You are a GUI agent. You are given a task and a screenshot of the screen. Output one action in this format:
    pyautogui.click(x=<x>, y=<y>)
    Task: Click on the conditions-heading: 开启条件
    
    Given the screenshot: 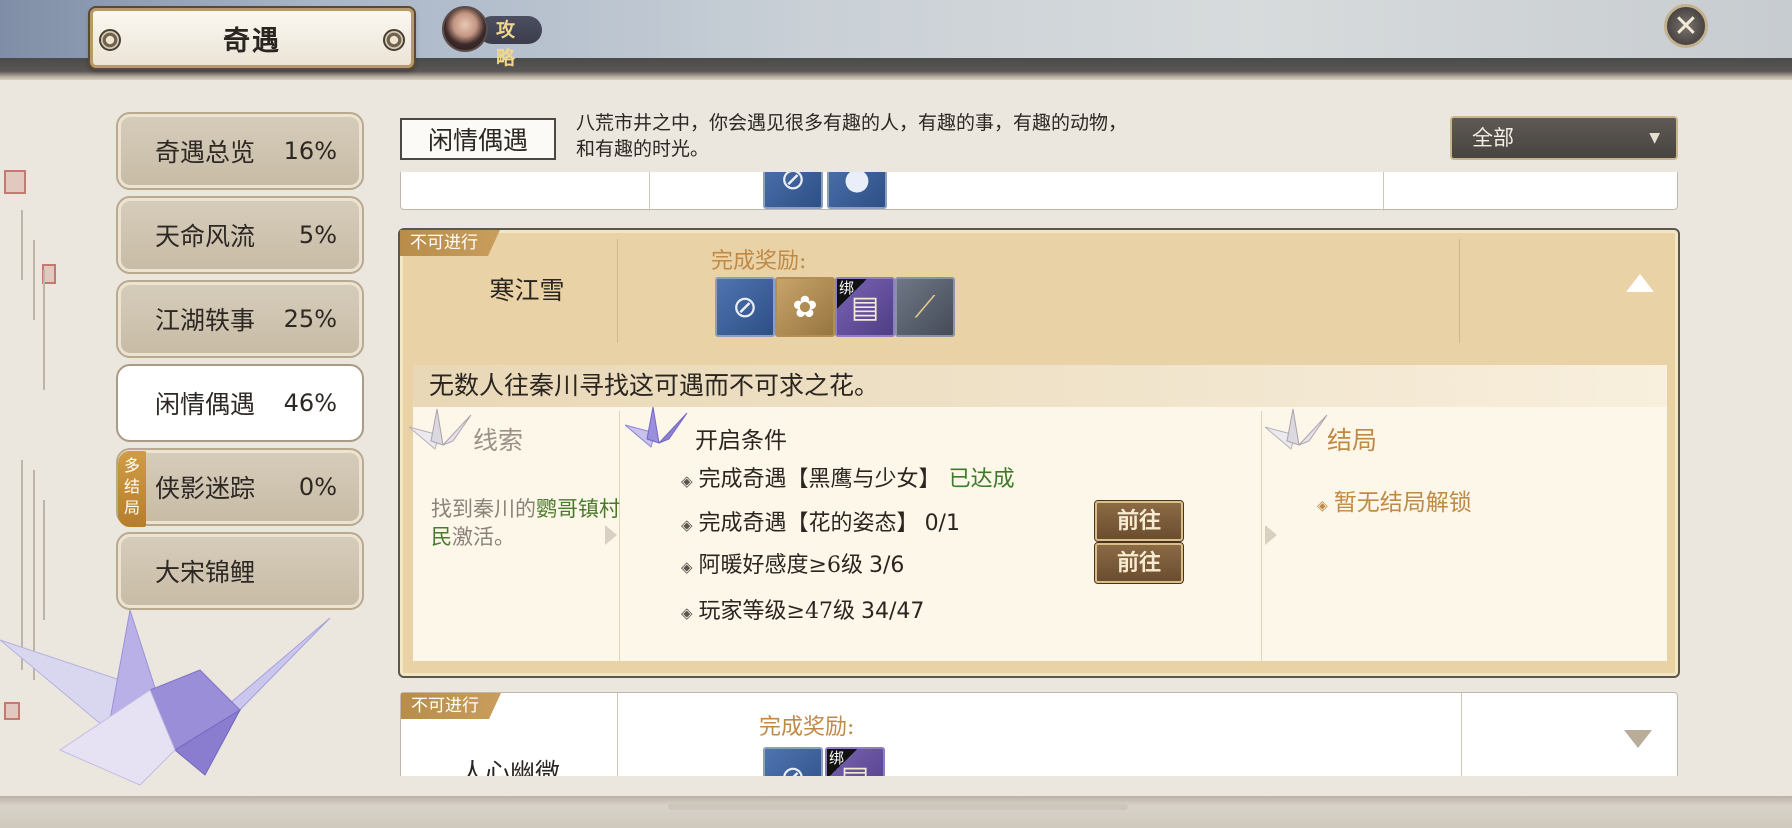 What is the action you would take?
    pyautogui.click(x=741, y=441)
    